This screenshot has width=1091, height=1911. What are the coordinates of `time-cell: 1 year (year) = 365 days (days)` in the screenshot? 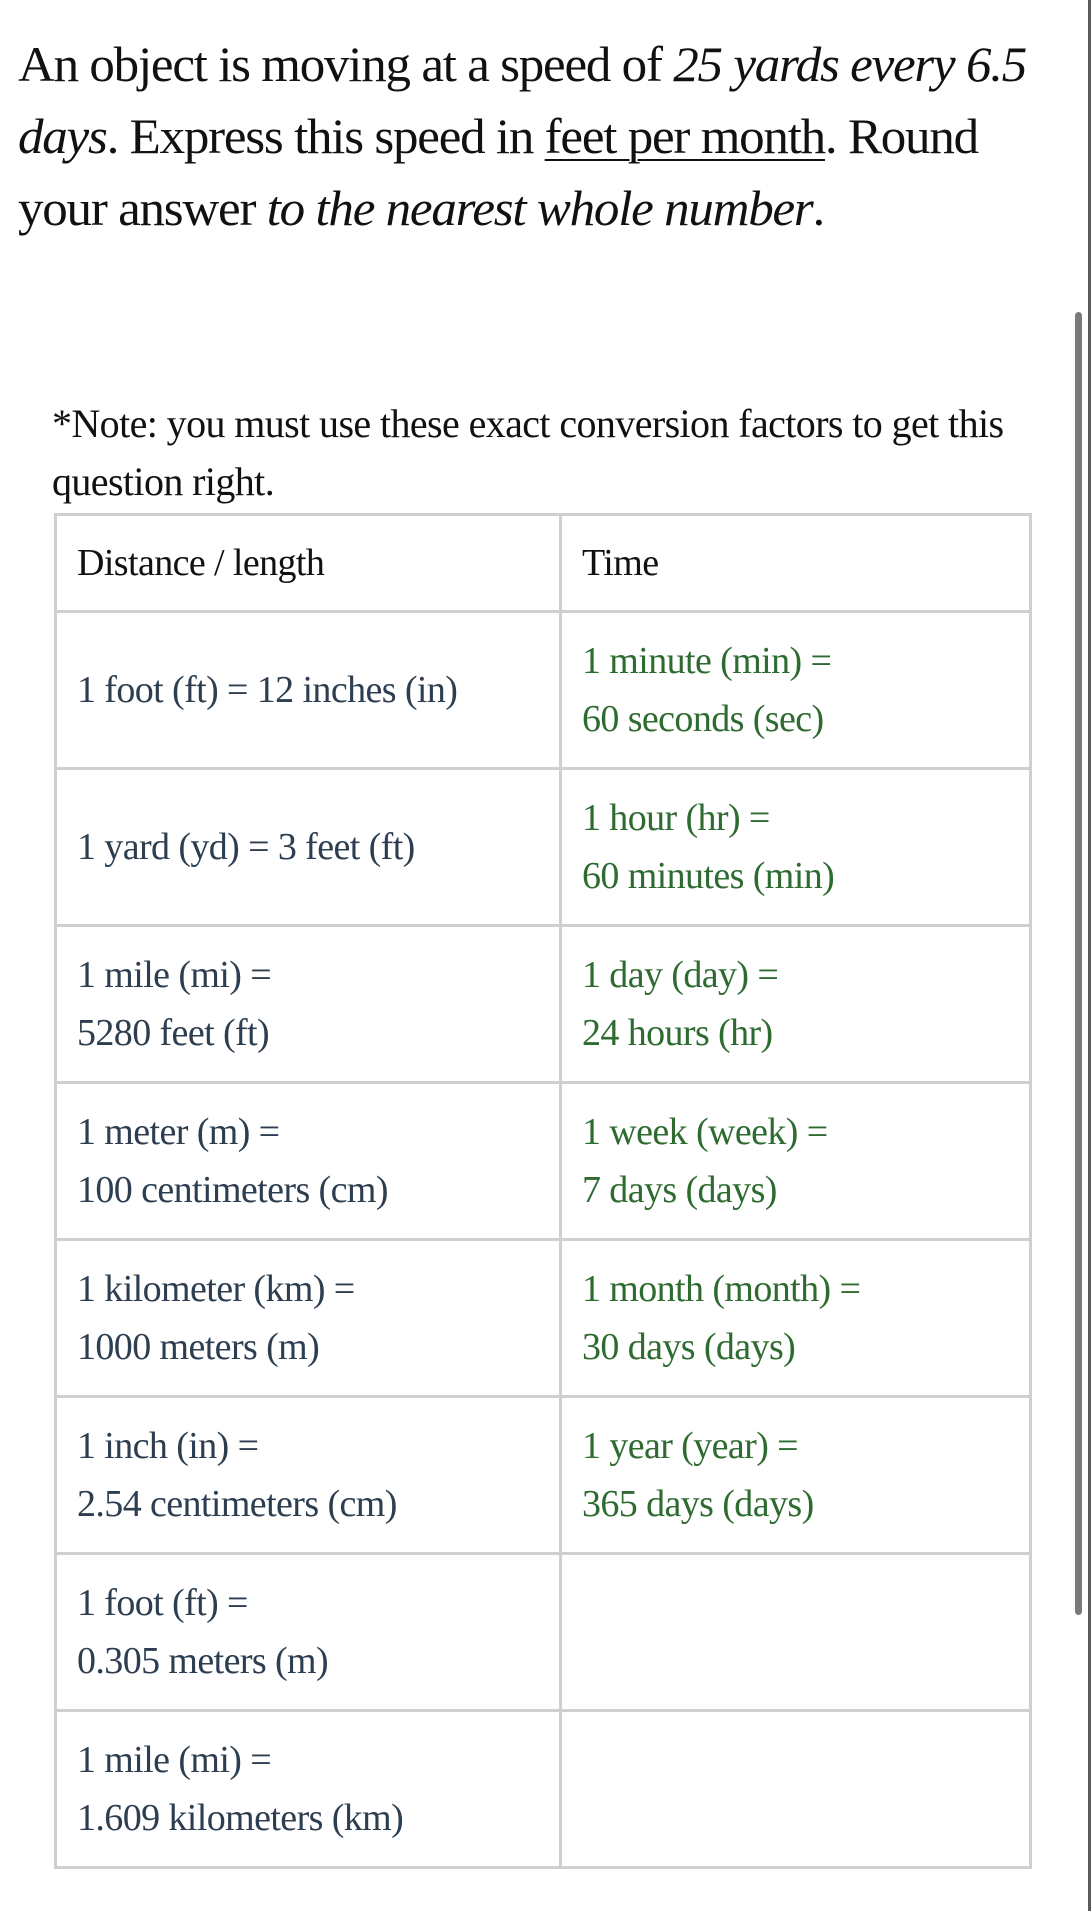 It's located at (795, 1475).